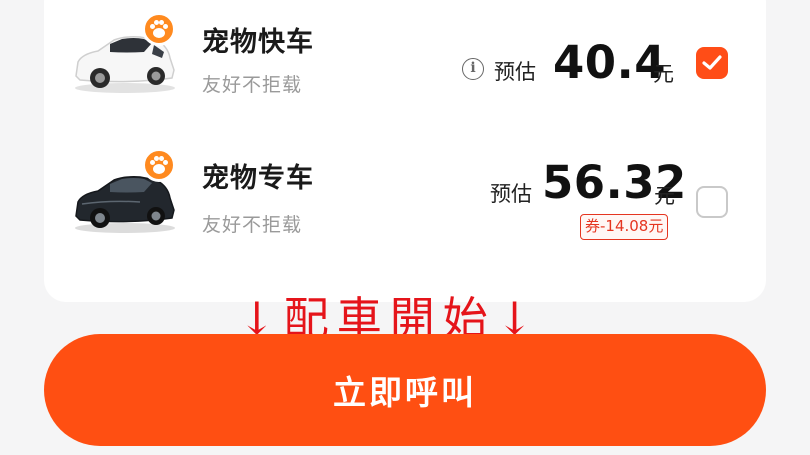 This screenshot has height=455, width=810. What do you see at coordinates (258, 178) in the screenshot?
I see `option-title: 宠物专车` at bounding box center [258, 178].